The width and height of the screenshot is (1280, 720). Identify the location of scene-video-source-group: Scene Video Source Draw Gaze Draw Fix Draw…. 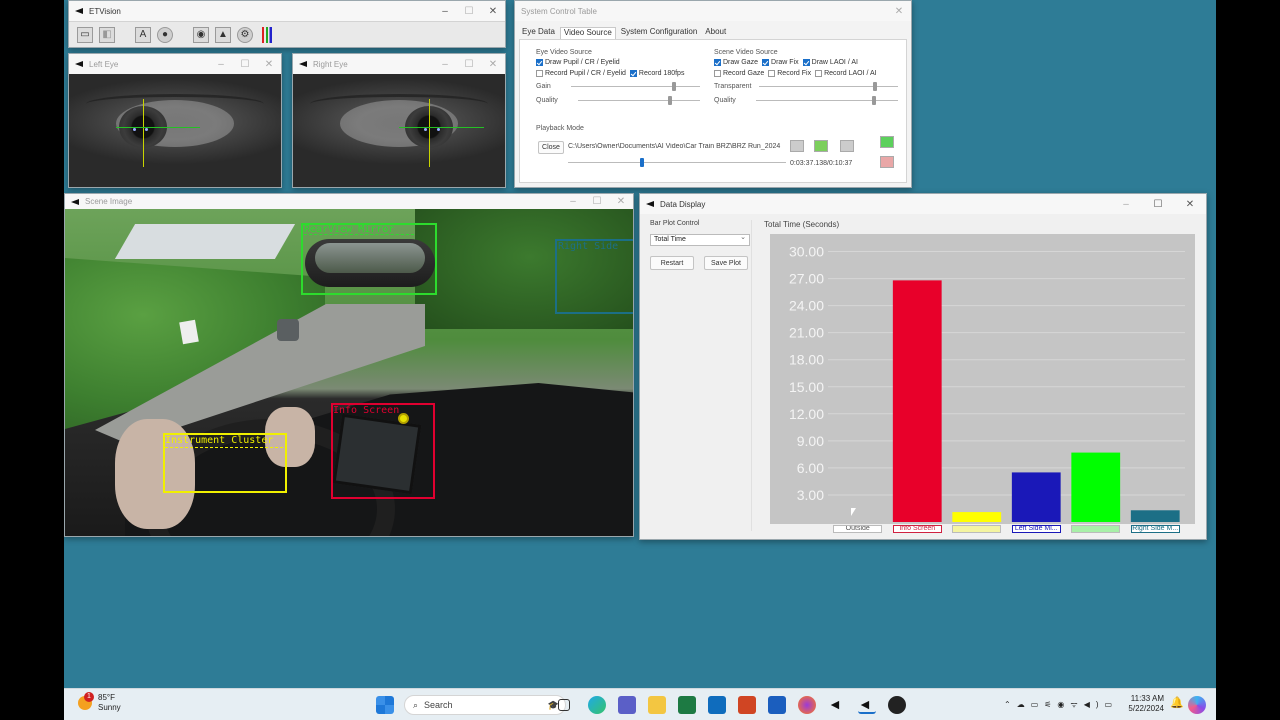
(806, 78).